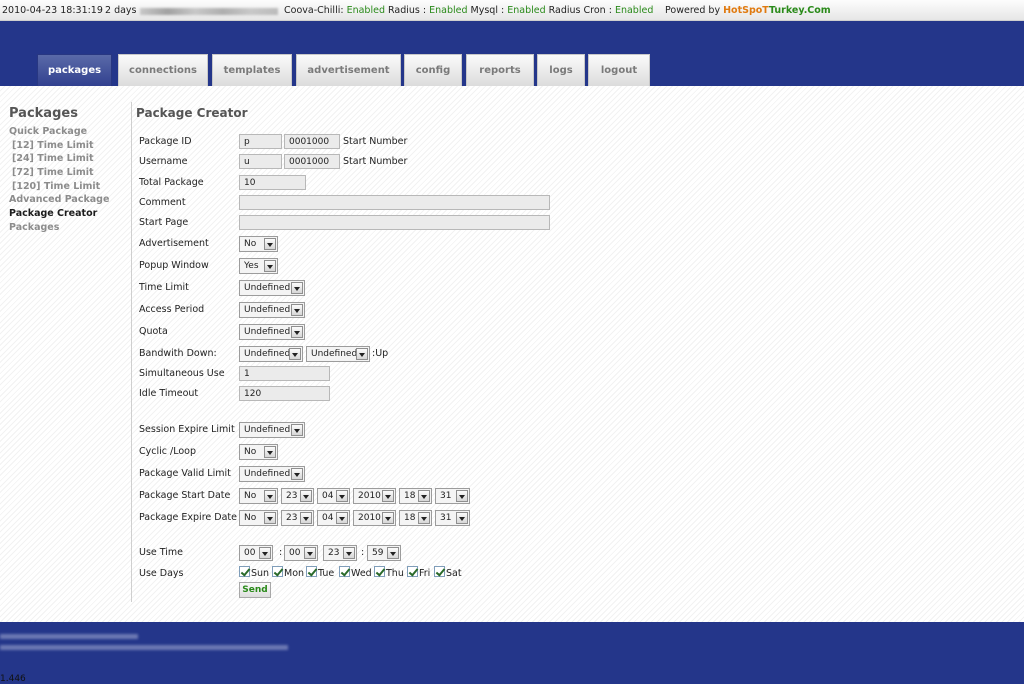  Describe the element at coordinates (169, 393) in the screenshot. I see `label-idle-timeout: Idle Timeout` at that location.